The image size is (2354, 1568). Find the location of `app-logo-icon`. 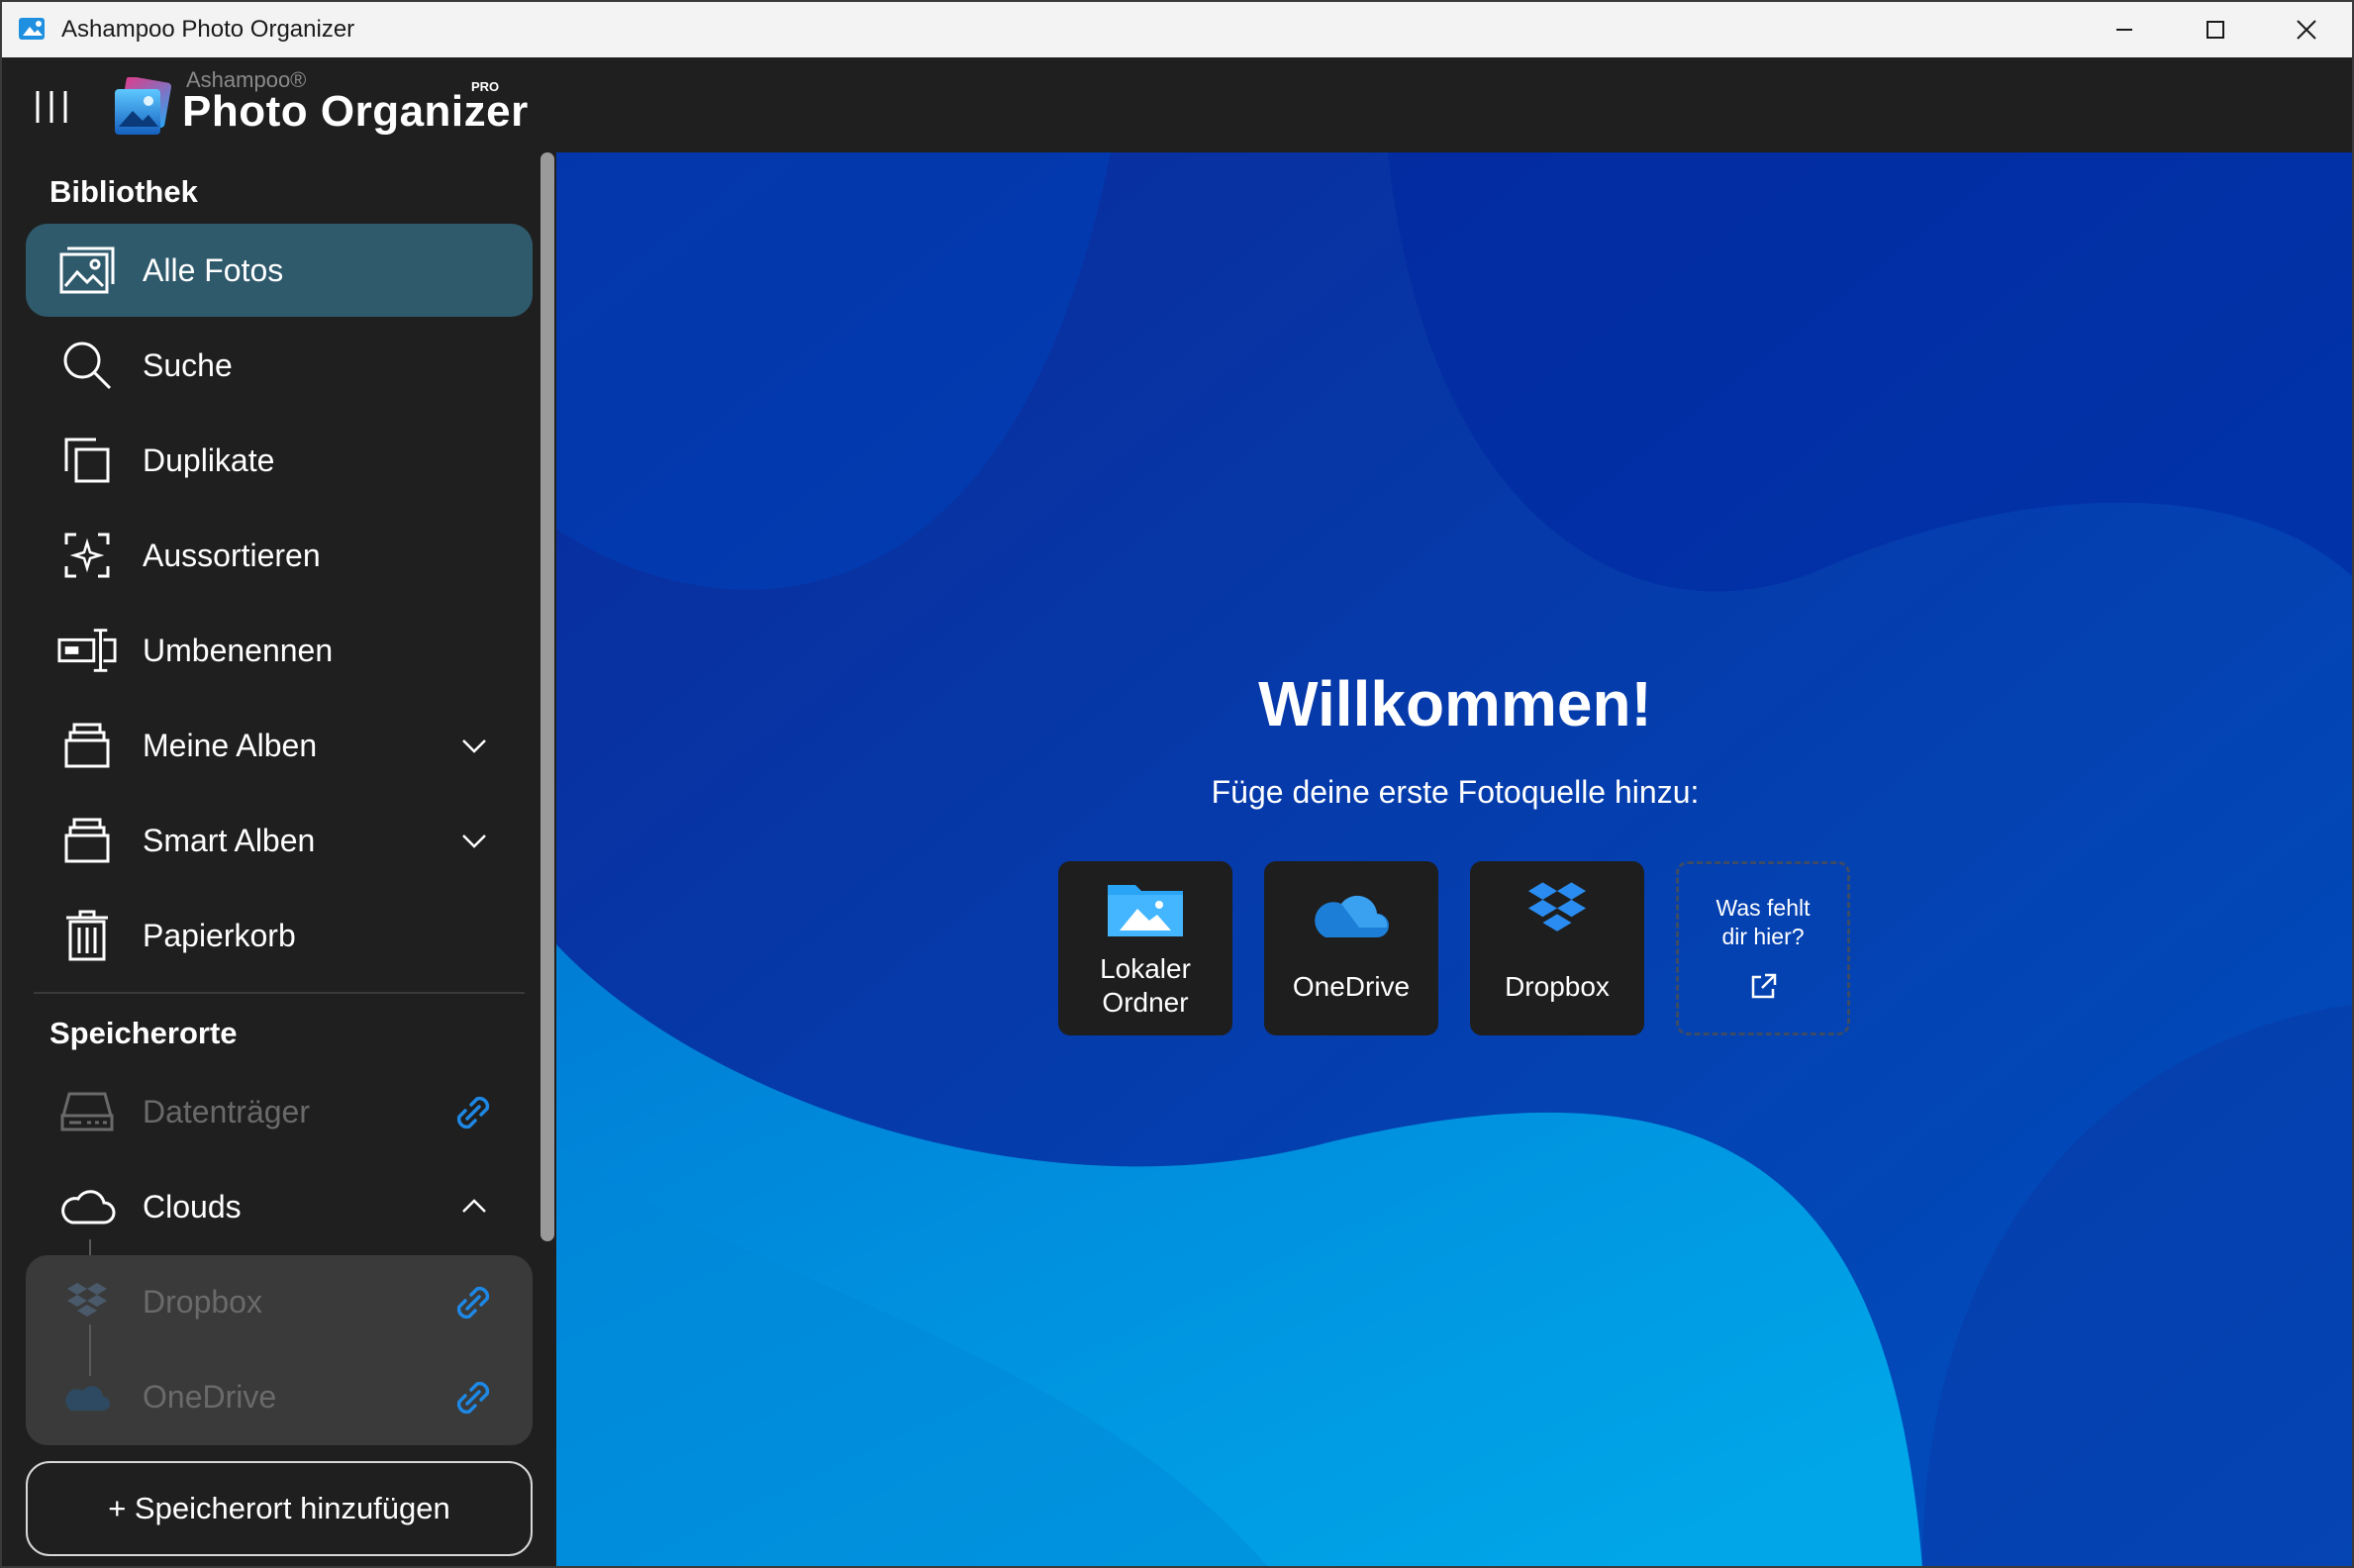

app-logo-icon is located at coordinates (143, 106).